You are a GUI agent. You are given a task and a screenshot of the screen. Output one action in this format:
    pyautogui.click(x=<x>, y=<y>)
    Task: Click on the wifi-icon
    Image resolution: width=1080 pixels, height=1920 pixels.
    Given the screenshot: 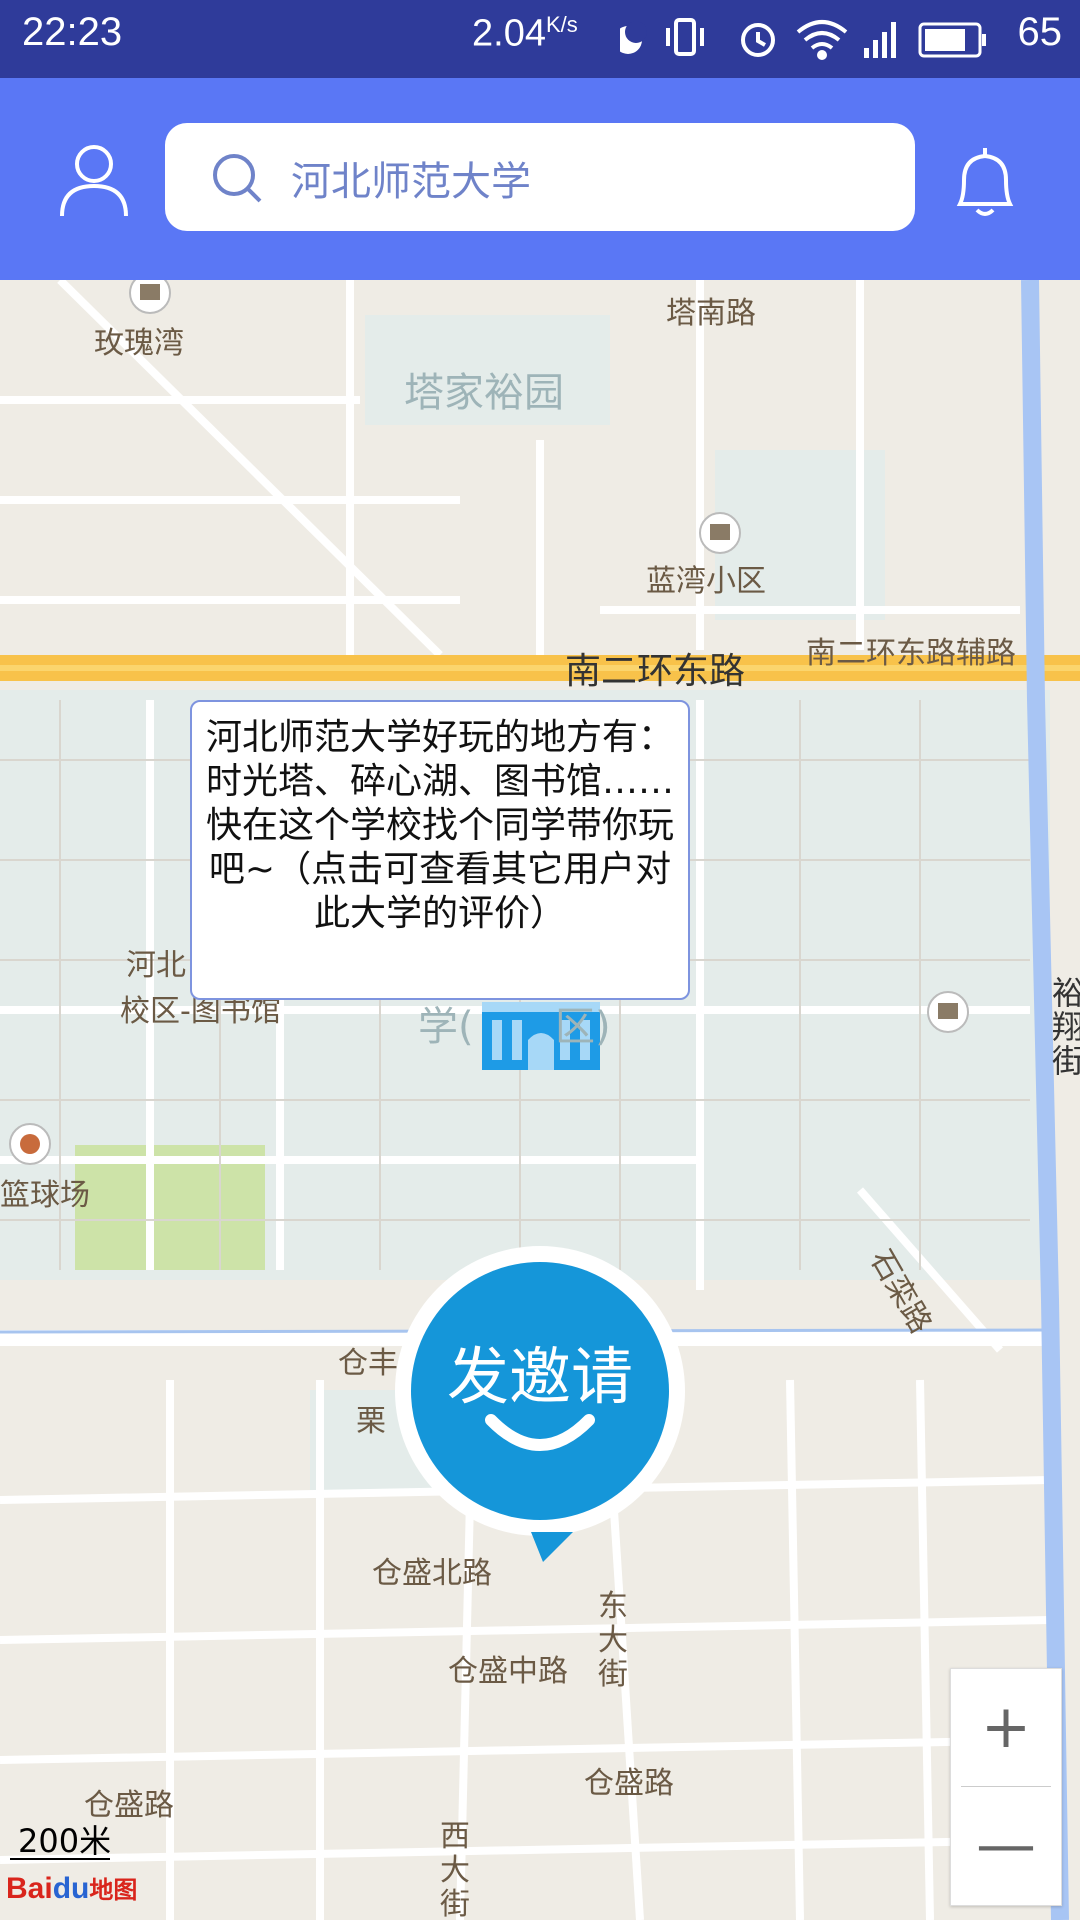 What is the action you would take?
    pyautogui.click(x=822, y=40)
    